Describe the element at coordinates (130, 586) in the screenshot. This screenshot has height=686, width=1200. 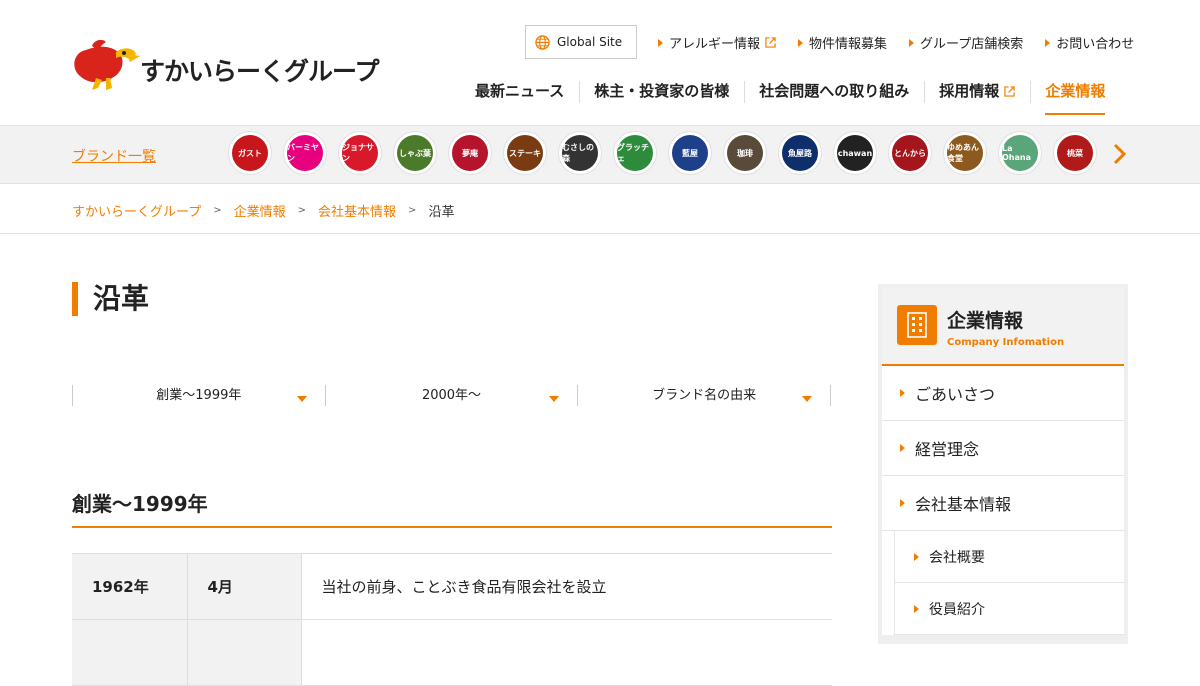
I see `history-year: 1962年` at that location.